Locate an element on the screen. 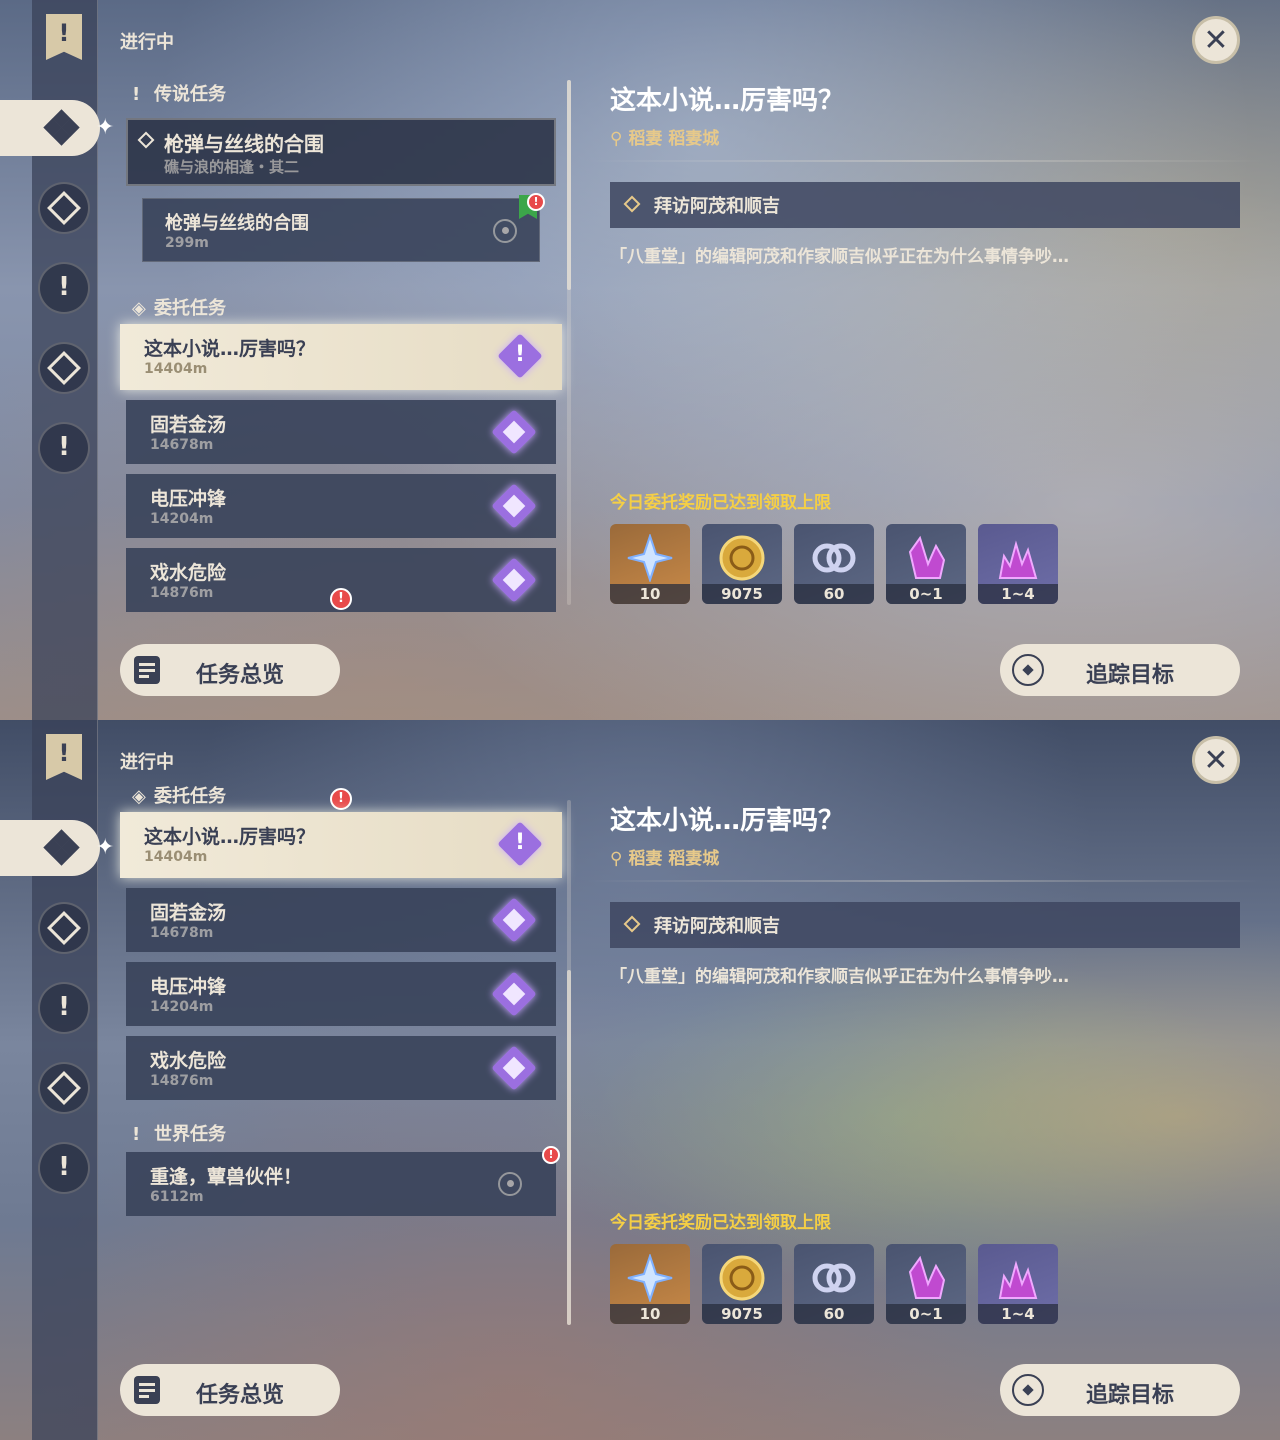 Image resolution: width=1280 pixels, height=1440 pixels. world-quest-header-icon: ! is located at coordinates (136, 1134).